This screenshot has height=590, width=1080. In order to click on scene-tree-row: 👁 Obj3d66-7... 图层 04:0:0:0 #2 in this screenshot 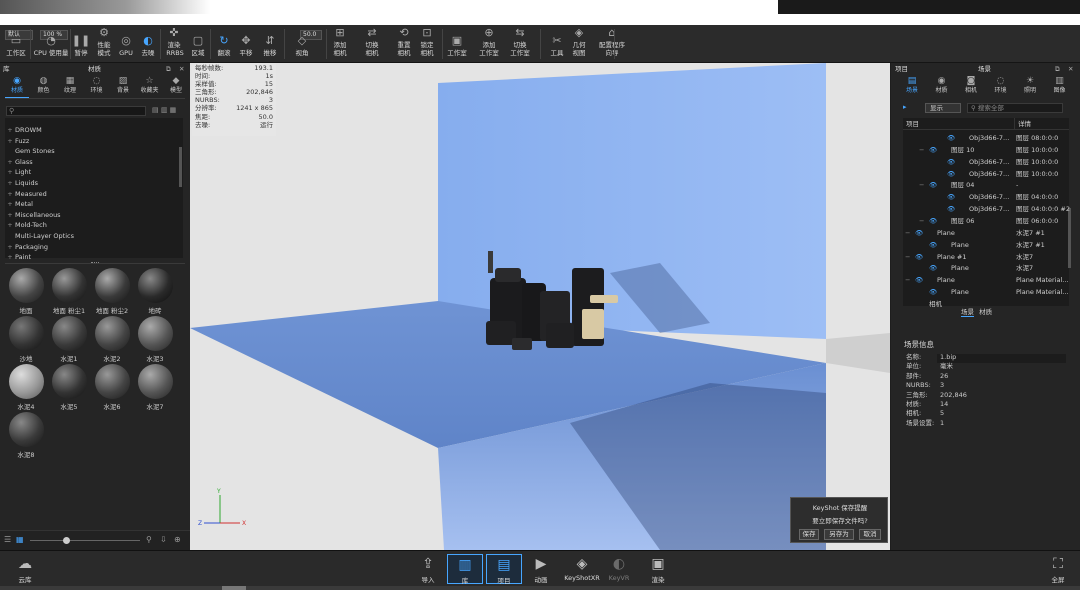, I will do `click(987, 210)`.